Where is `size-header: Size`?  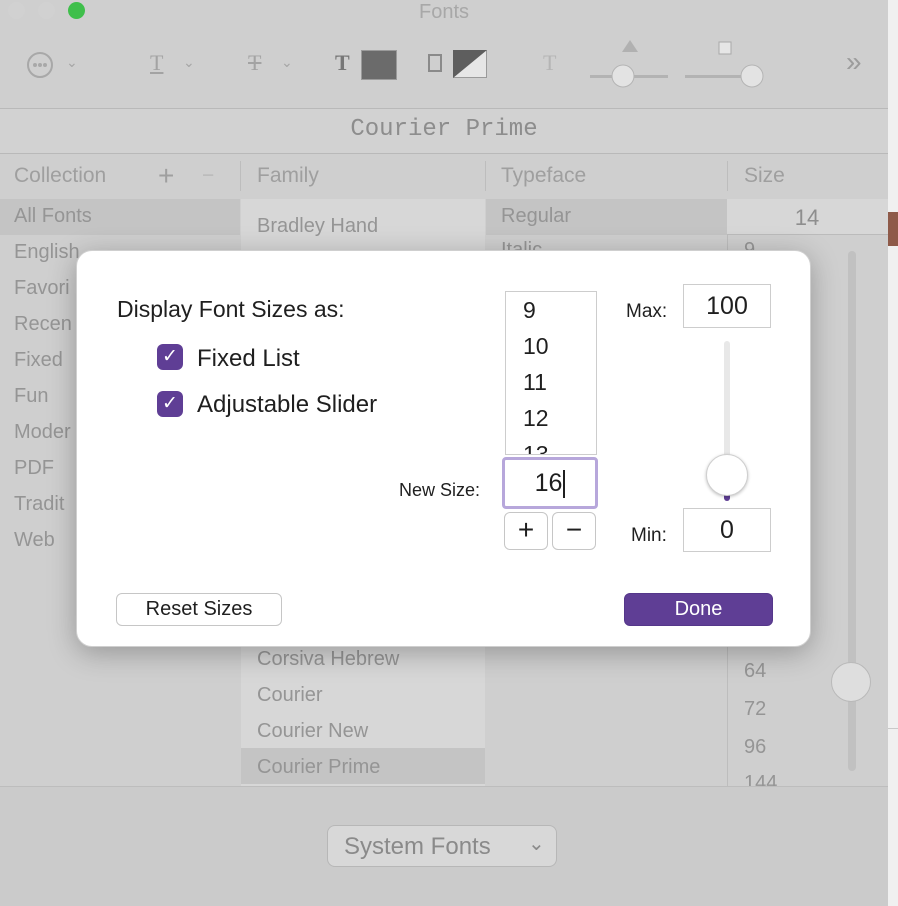
size-header: Size is located at coordinates (764, 175).